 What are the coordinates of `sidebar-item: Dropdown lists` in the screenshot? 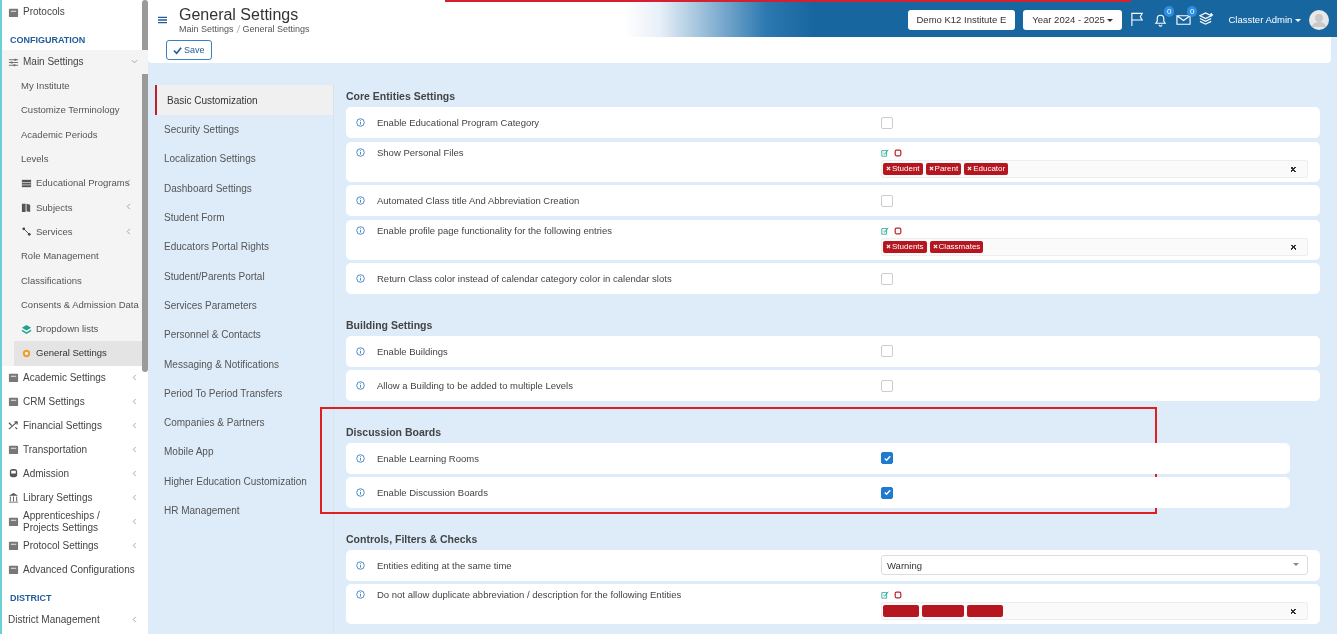 It's located at (72, 329).